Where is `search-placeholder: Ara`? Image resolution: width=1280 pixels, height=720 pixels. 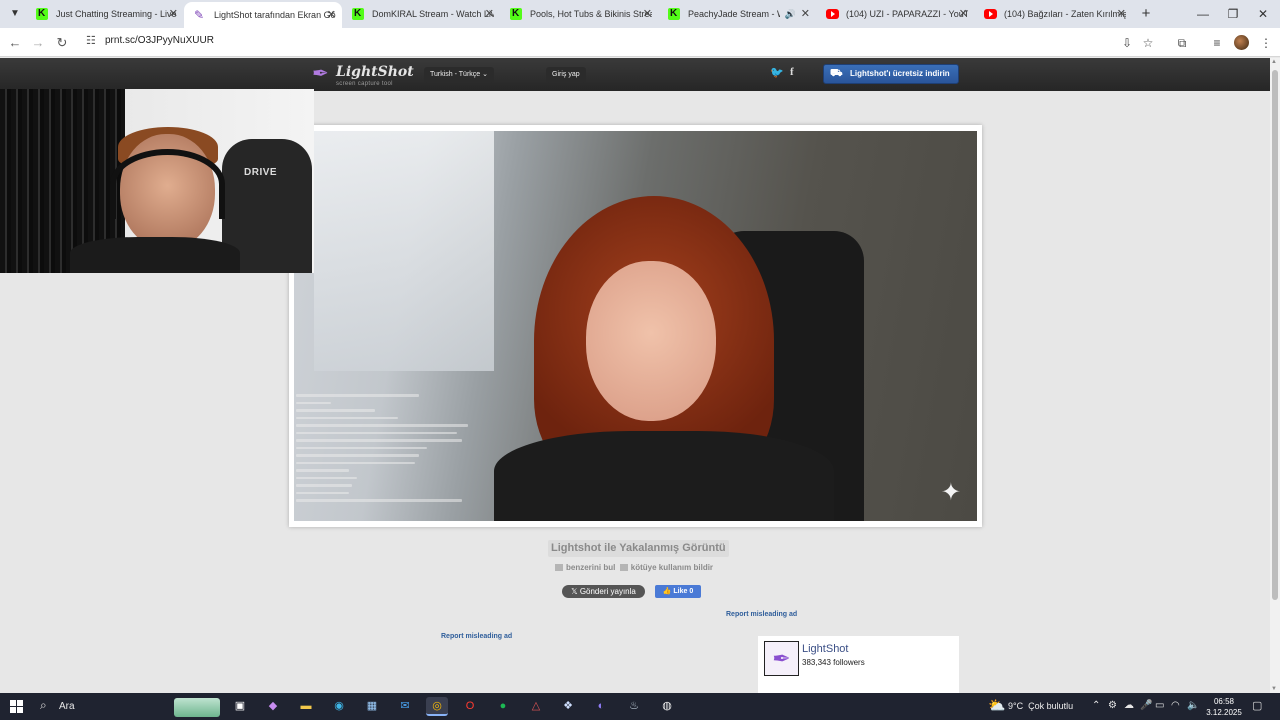 search-placeholder: Ara is located at coordinates (67, 706).